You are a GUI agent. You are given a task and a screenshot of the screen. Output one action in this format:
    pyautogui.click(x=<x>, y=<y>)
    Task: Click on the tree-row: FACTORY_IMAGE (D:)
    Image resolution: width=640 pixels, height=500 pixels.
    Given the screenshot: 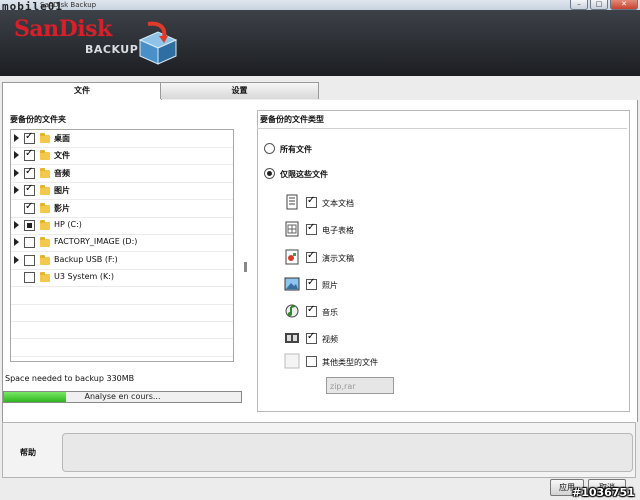 What is the action you would take?
    pyautogui.click(x=122, y=243)
    